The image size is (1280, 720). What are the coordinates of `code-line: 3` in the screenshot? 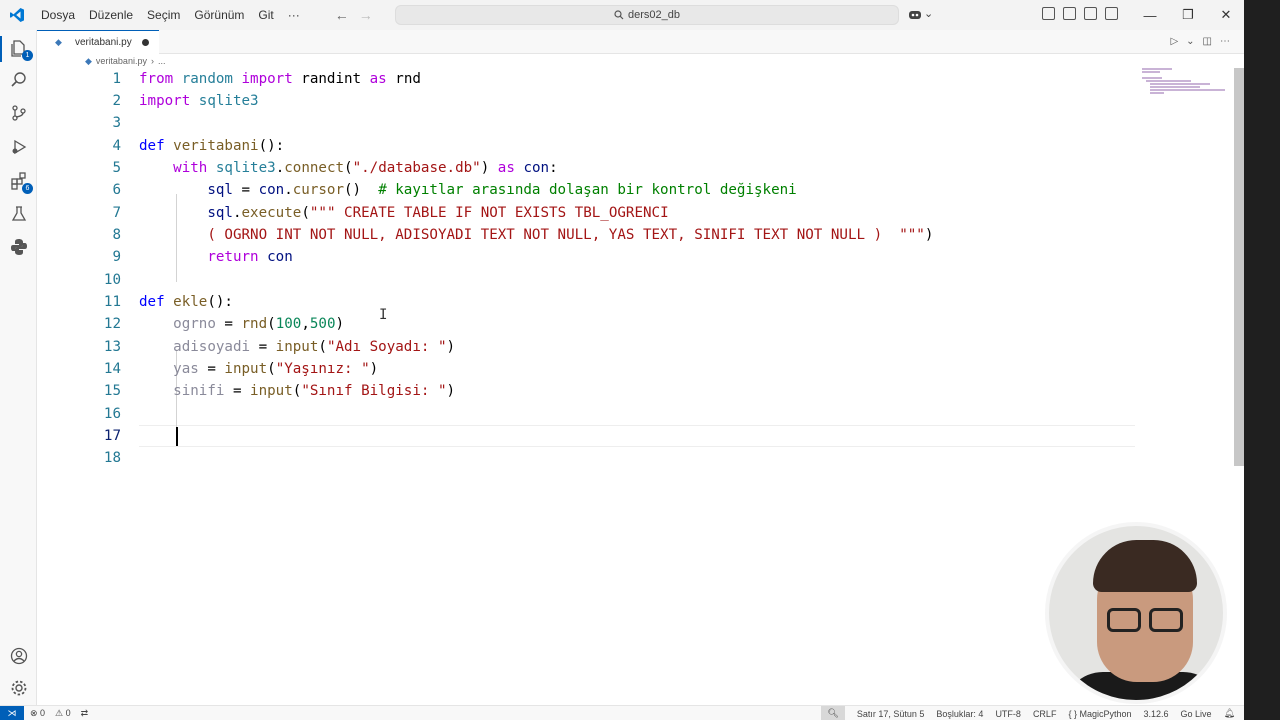 It's located at (116, 123).